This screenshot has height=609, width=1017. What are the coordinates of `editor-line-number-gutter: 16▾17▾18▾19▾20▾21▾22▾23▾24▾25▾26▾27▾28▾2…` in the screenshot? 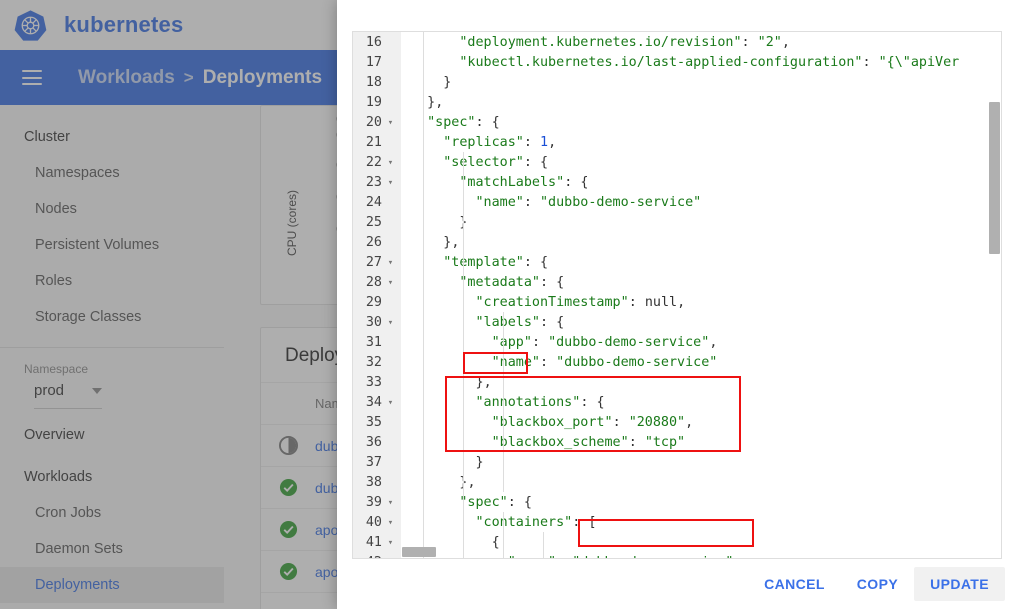 It's located at (377, 295).